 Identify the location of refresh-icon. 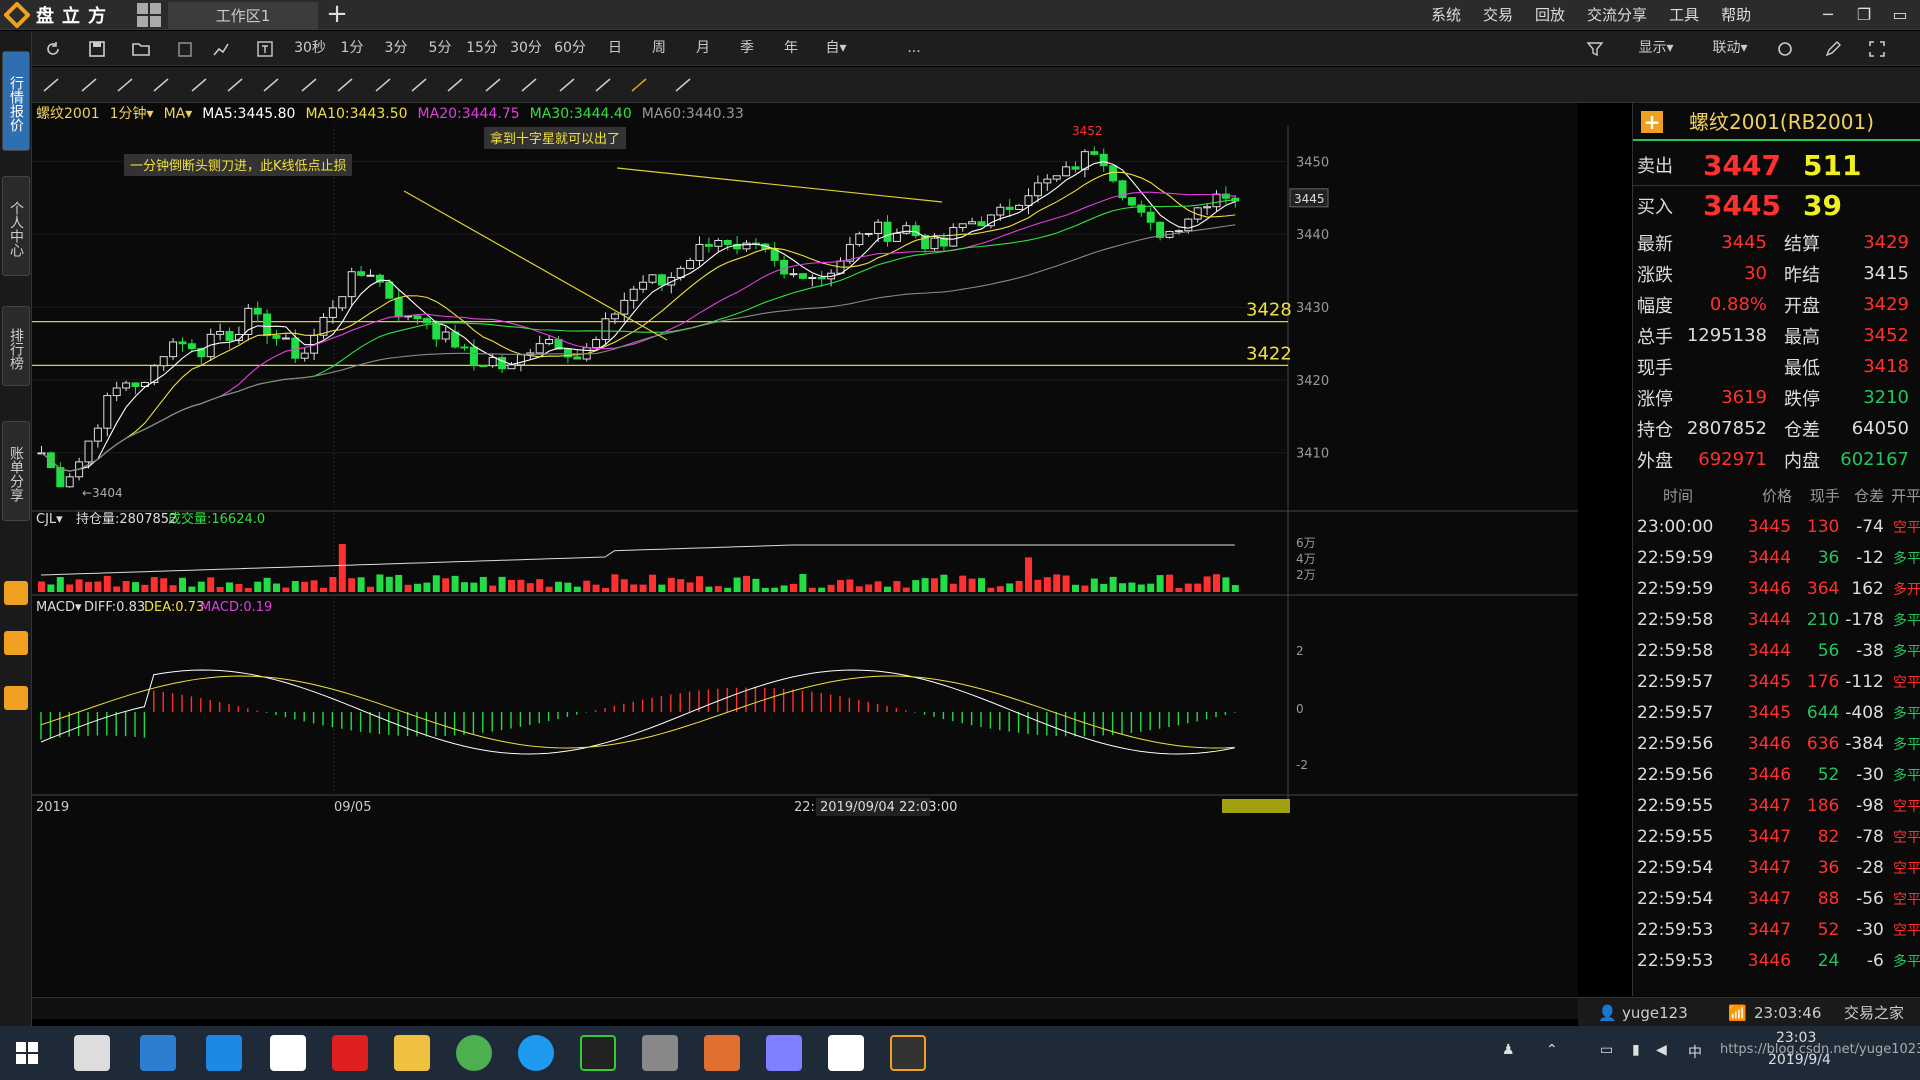
(53, 49).